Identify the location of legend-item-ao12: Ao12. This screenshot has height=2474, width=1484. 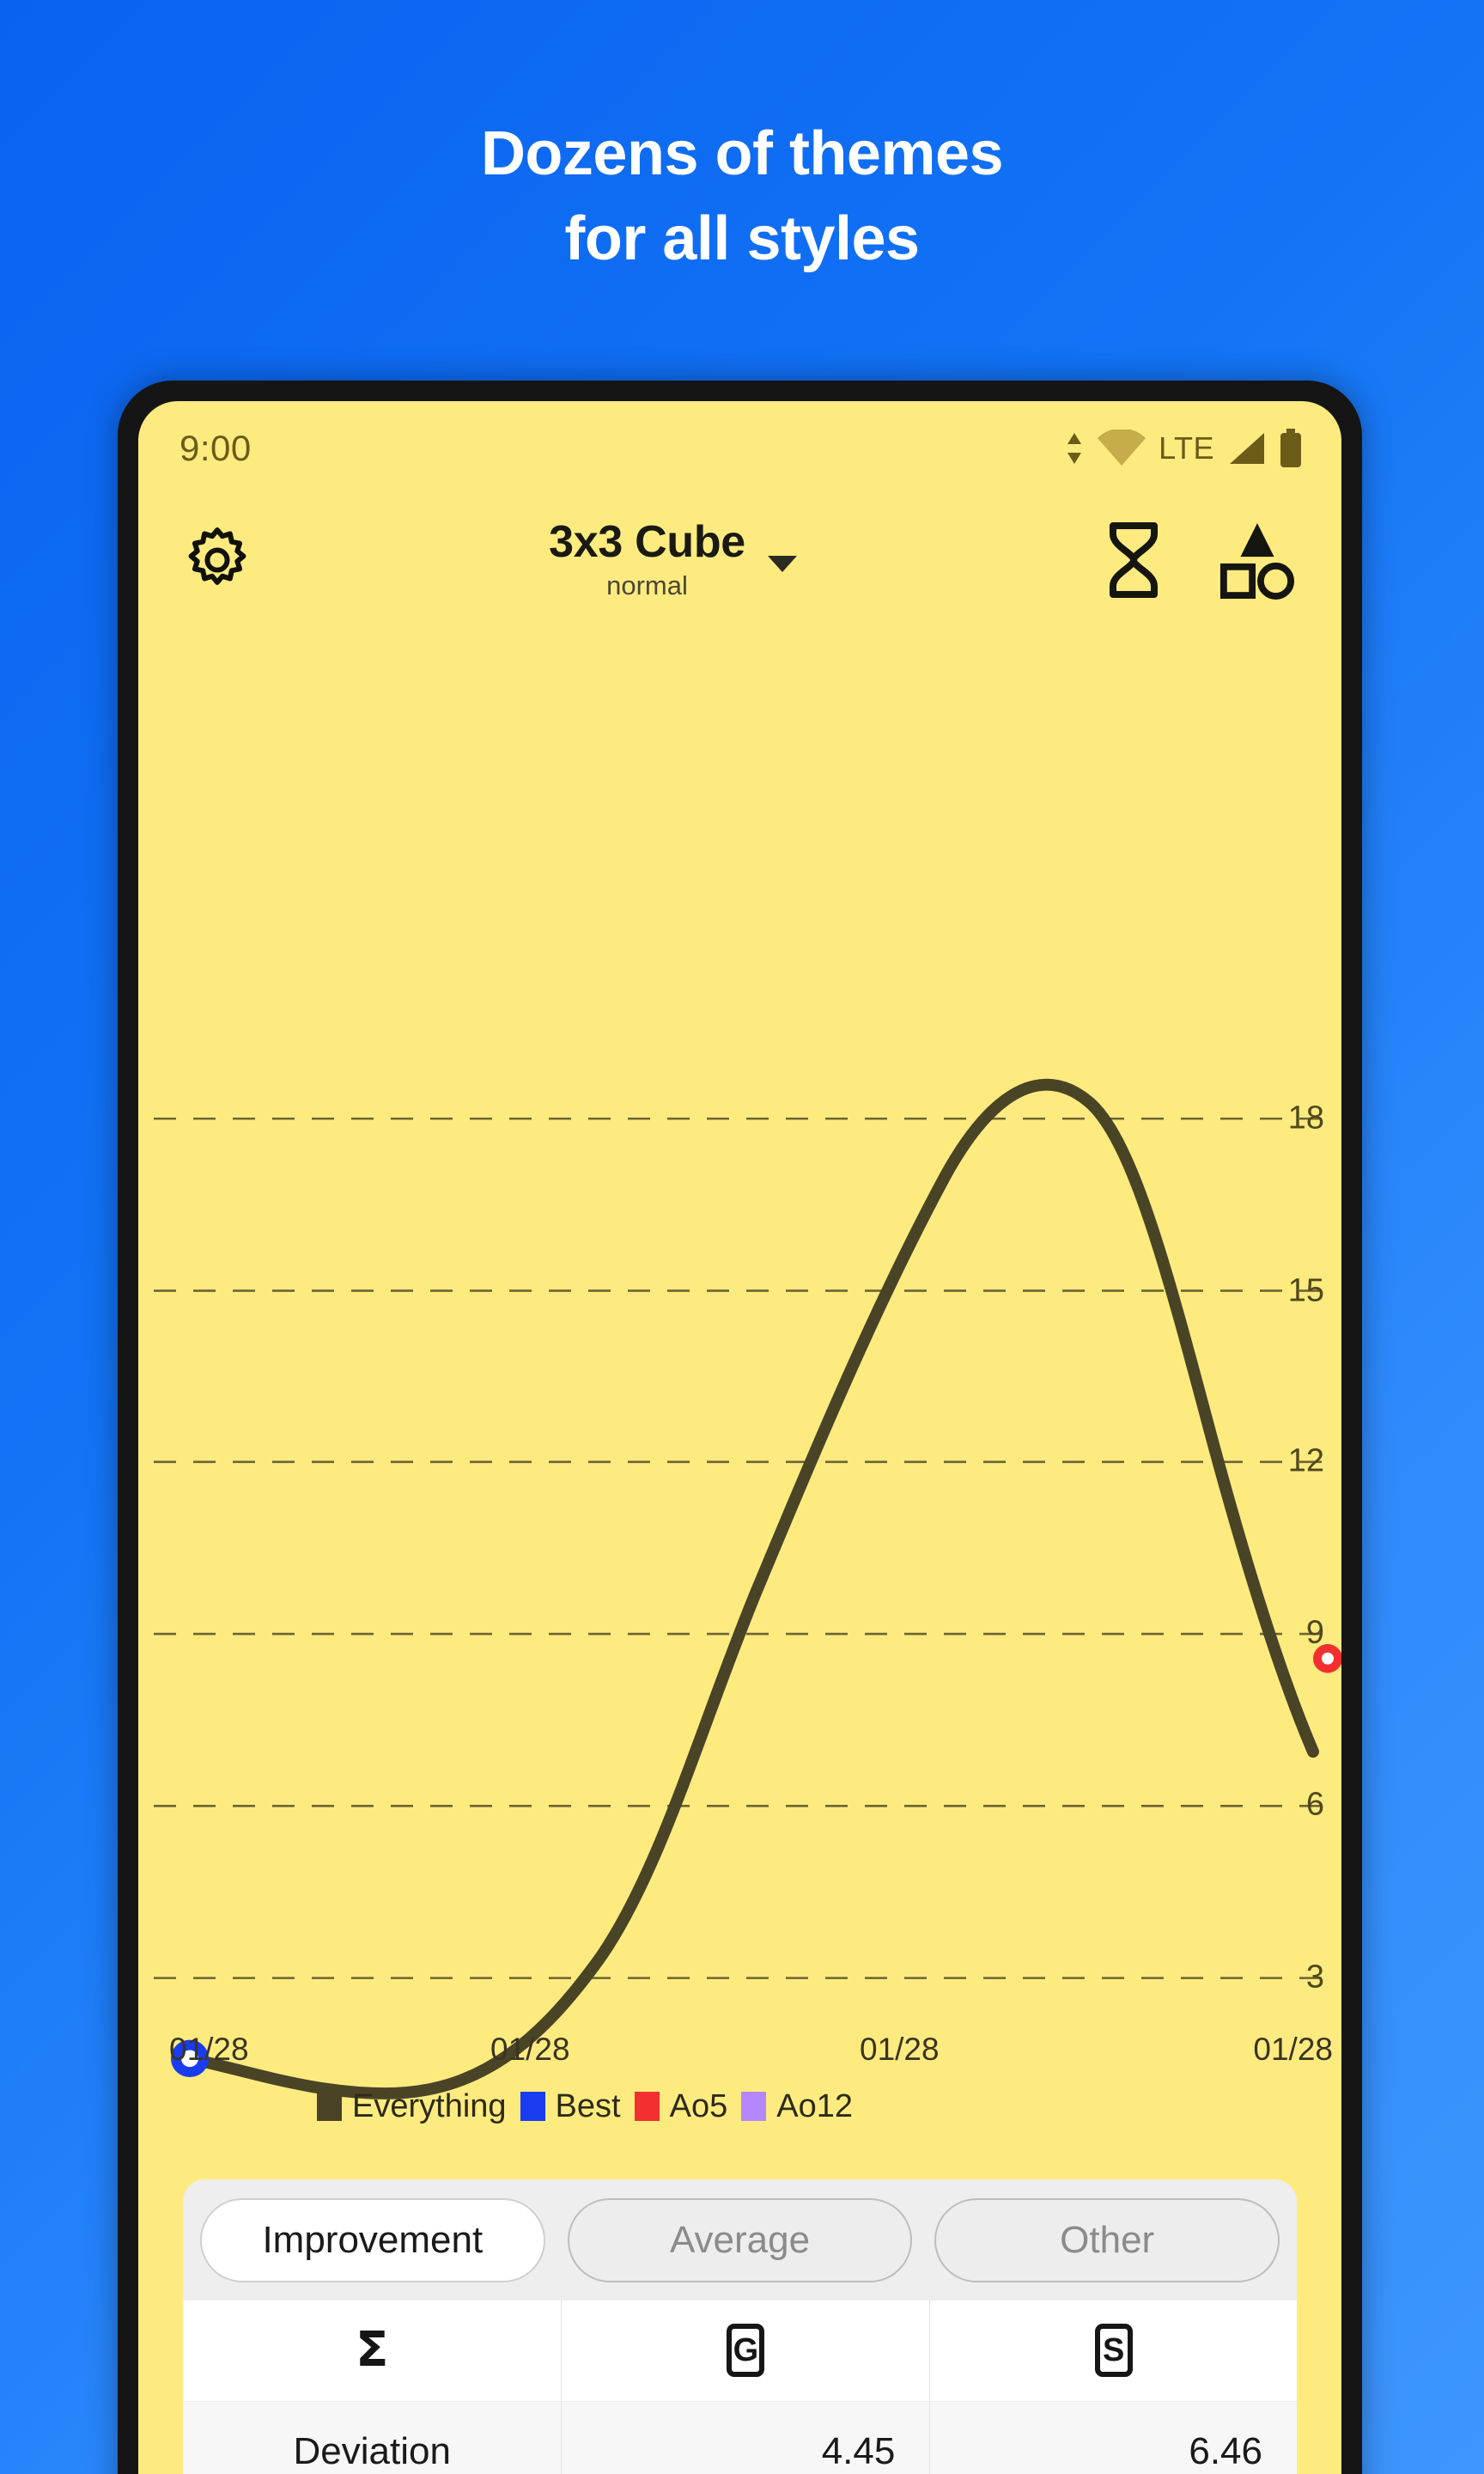
(797, 2106).